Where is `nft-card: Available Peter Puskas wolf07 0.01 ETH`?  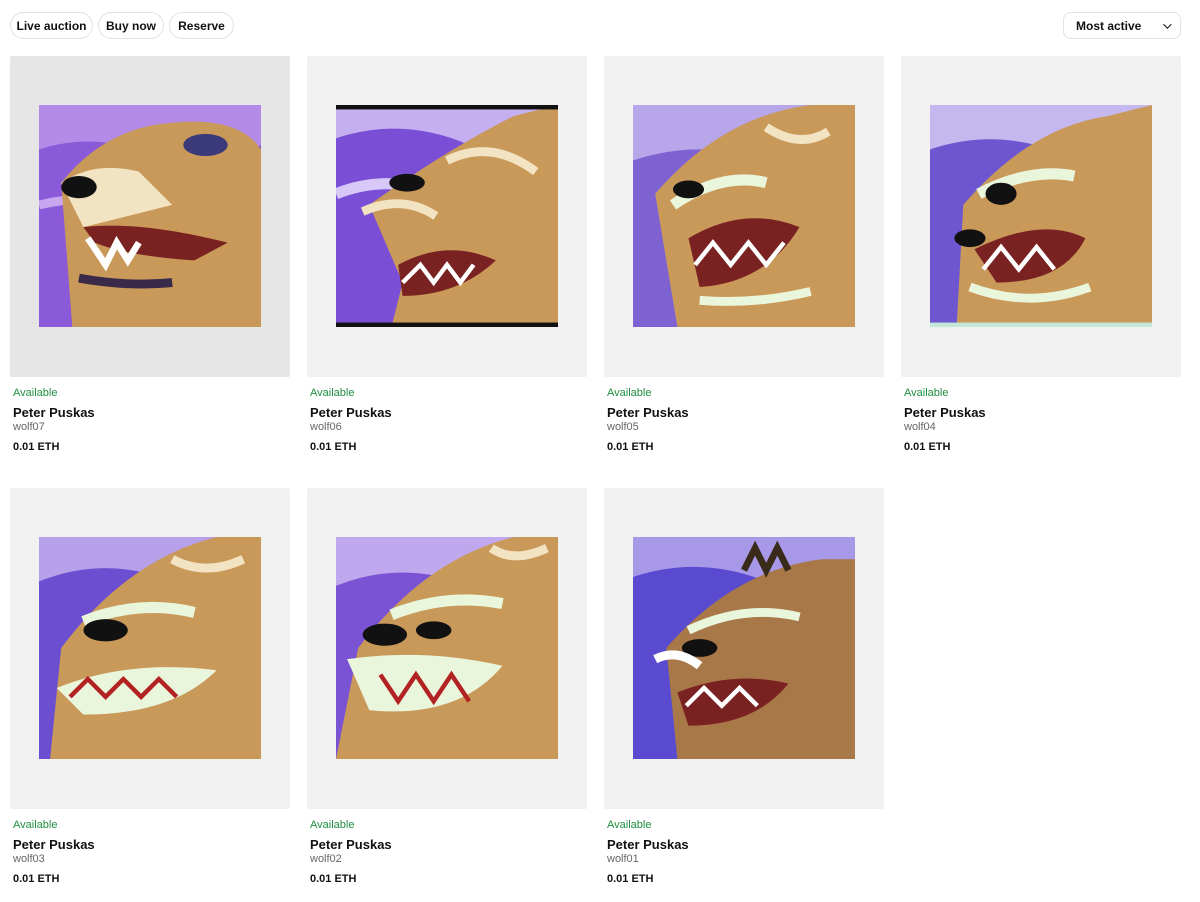 nft-card: Available Peter Puskas wolf07 0.01 ETH is located at coordinates (150, 261).